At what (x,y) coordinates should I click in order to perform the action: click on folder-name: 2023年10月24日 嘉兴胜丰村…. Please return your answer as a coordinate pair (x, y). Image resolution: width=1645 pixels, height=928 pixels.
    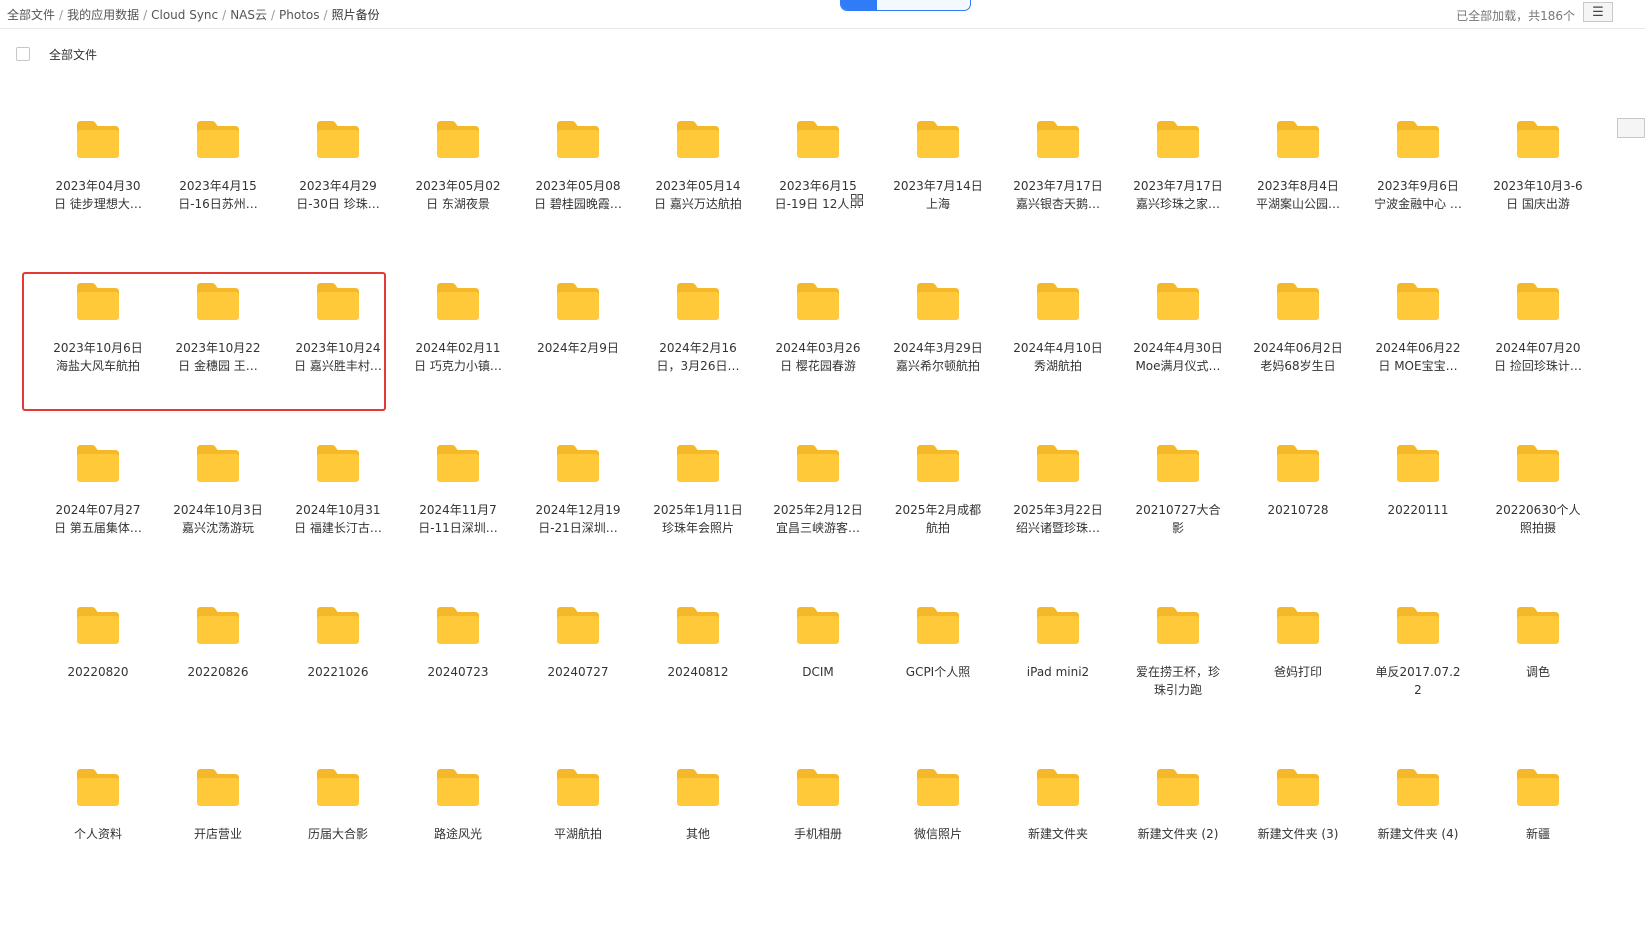
    Looking at the image, I should click on (338, 357).